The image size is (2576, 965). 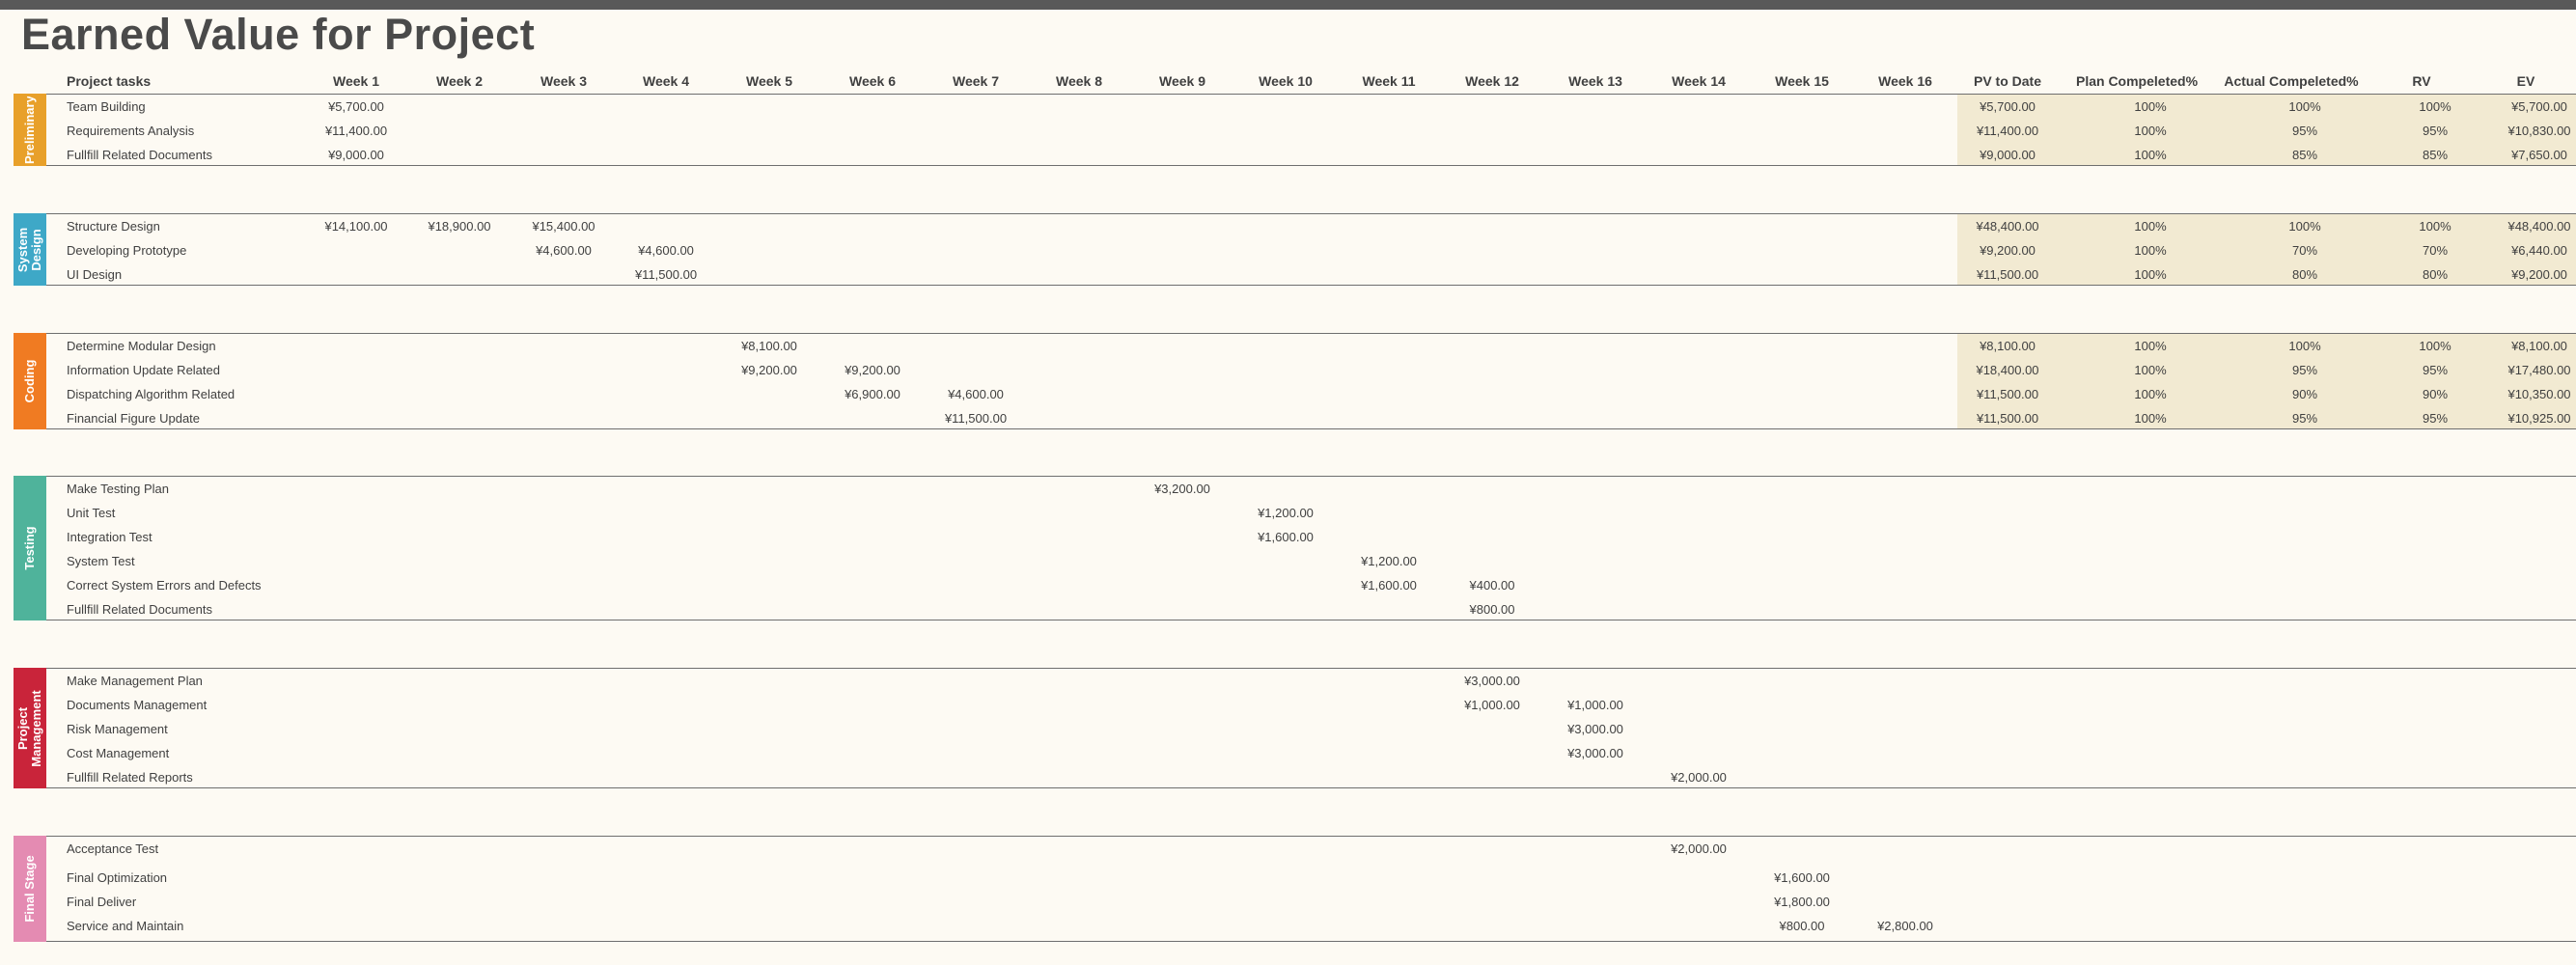 I want to click on header-week-6: Week 6, so click(x=872, y=81).